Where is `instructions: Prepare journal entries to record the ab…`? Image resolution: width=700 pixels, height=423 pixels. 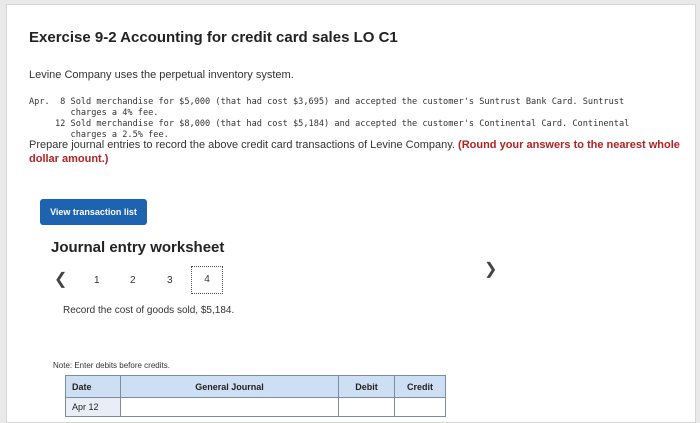
instructions: Prepare journal entries to record the ab… is located at coordinates (359, 152).